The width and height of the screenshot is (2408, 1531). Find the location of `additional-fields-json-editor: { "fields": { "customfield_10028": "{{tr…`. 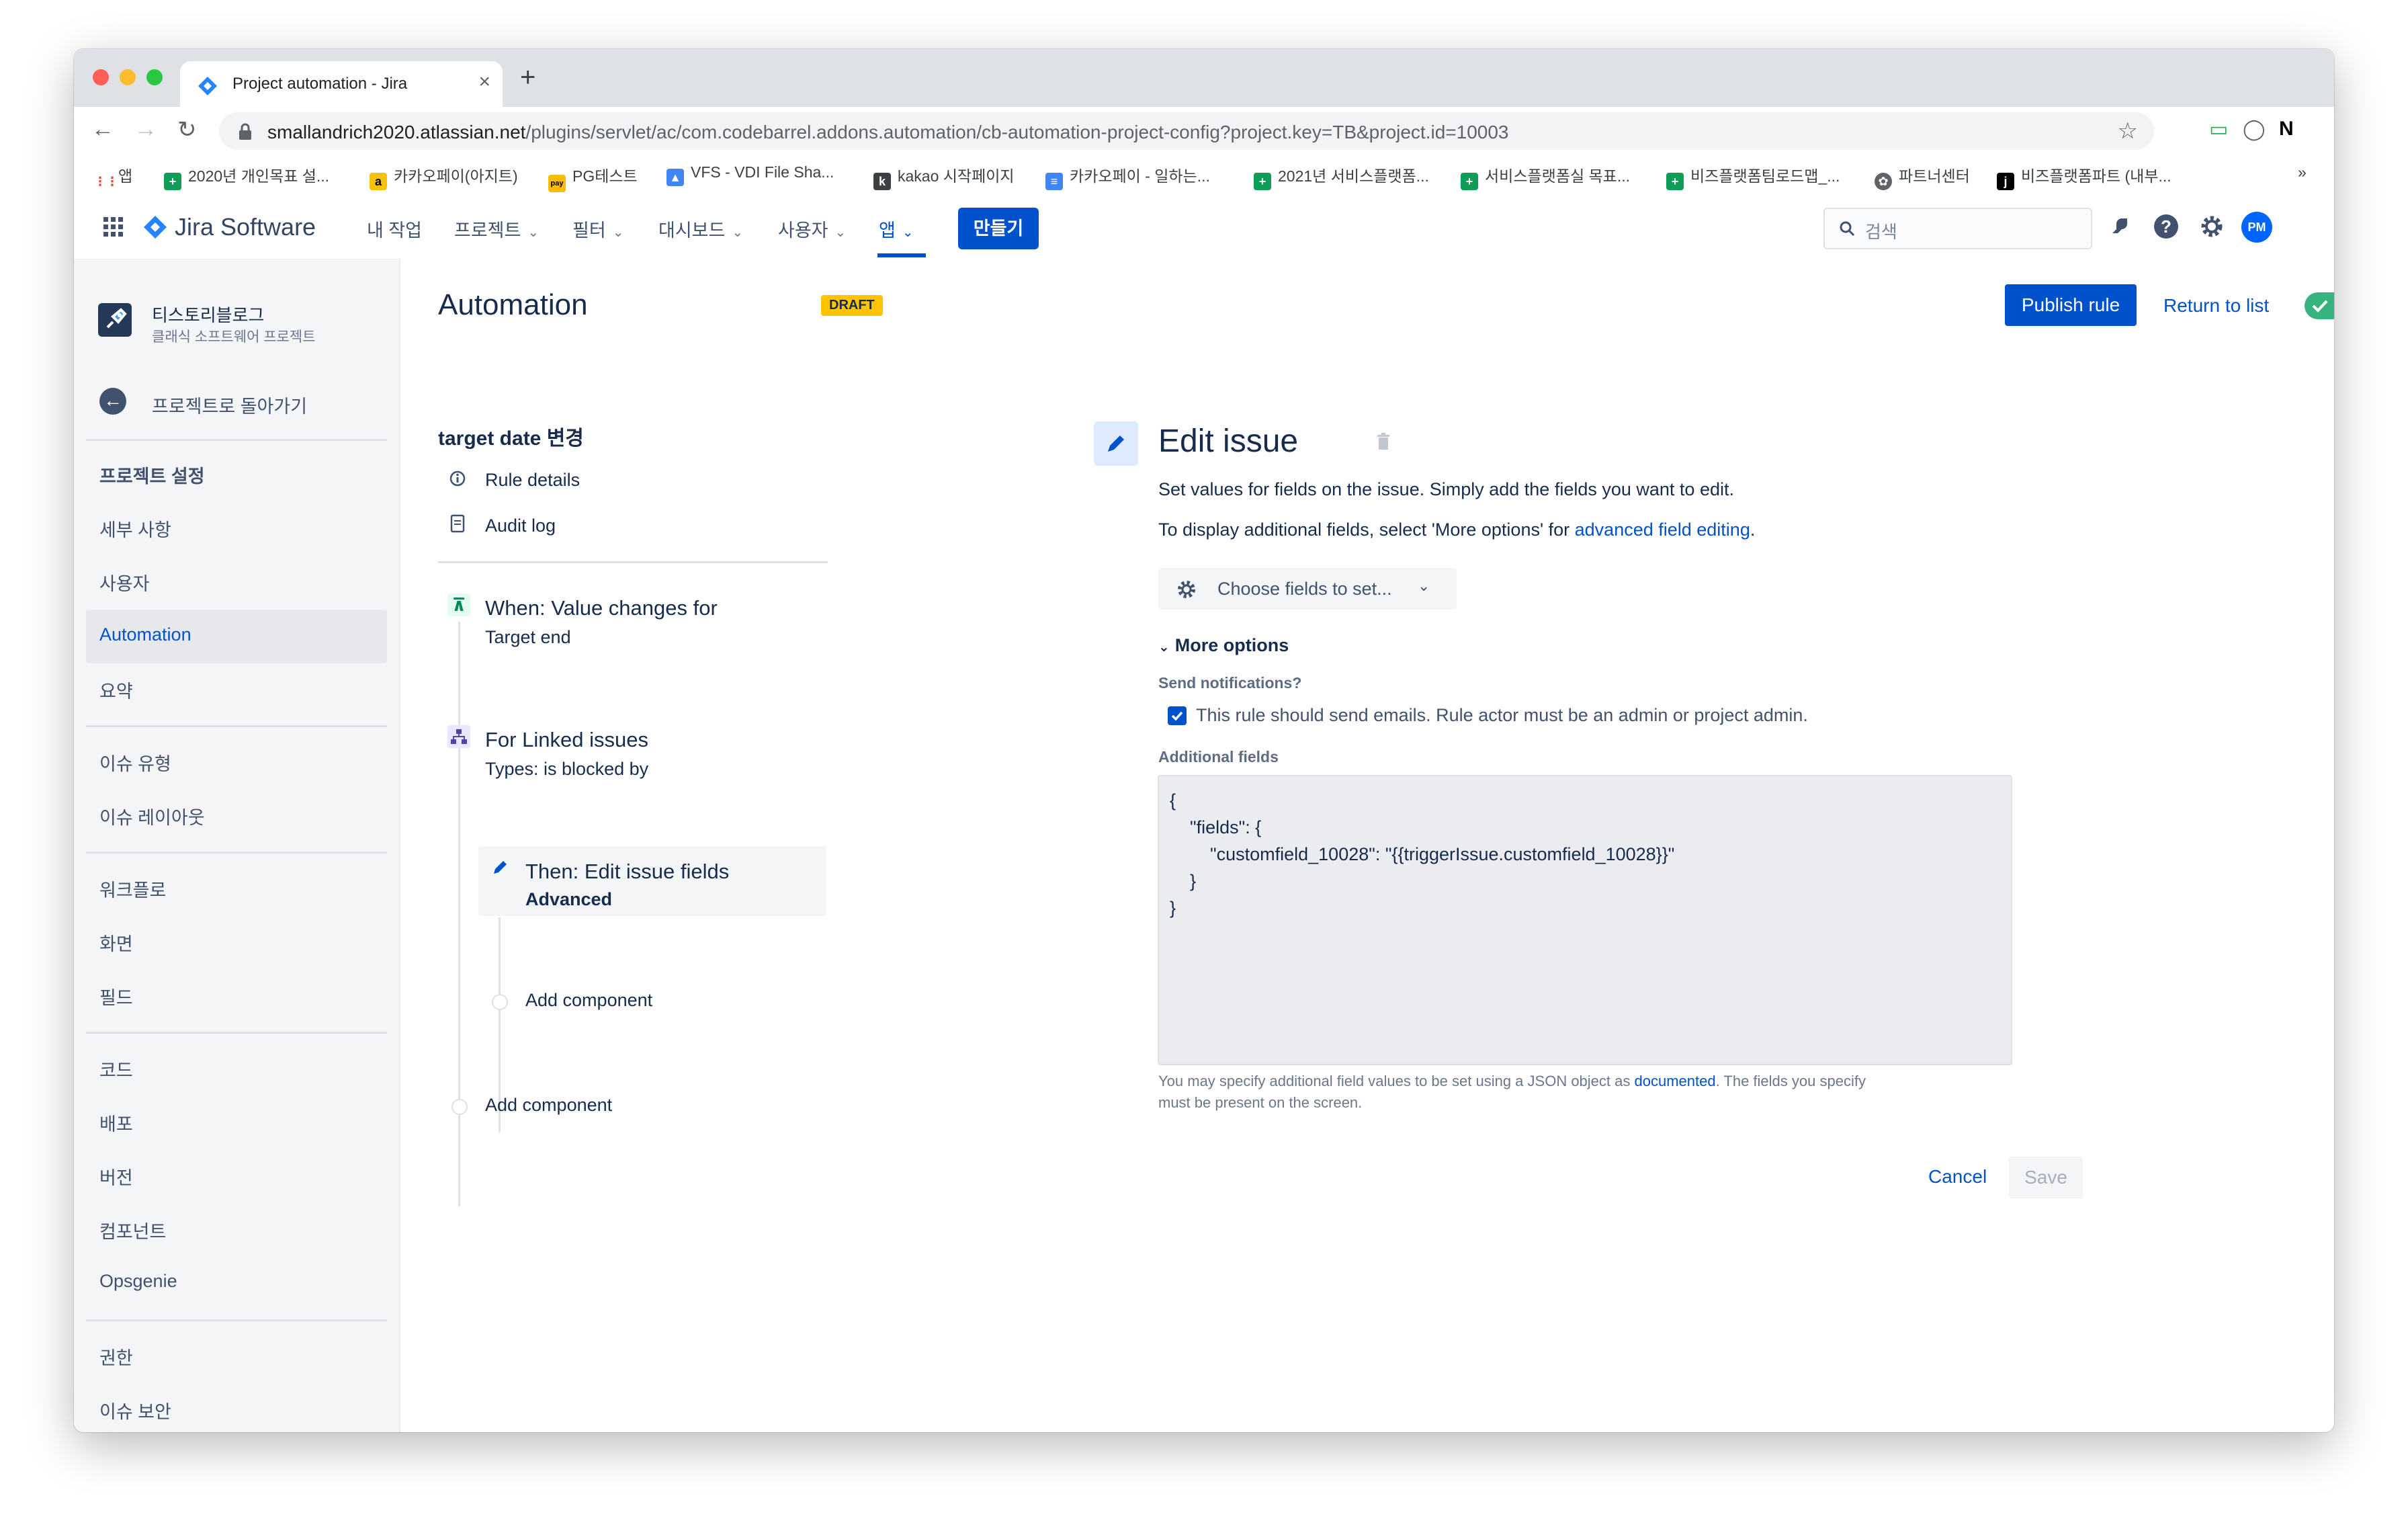

additional-fields-json-editor: { "fields": { "customfield_10028": "{{tr… is located at coordinates (1585, 920).